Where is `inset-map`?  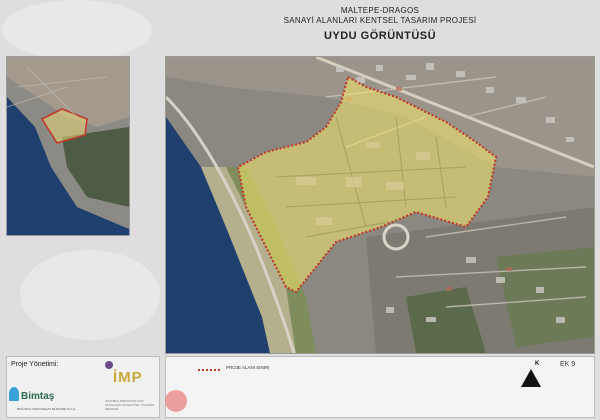 inset-map is located at coordinates (68, 146).